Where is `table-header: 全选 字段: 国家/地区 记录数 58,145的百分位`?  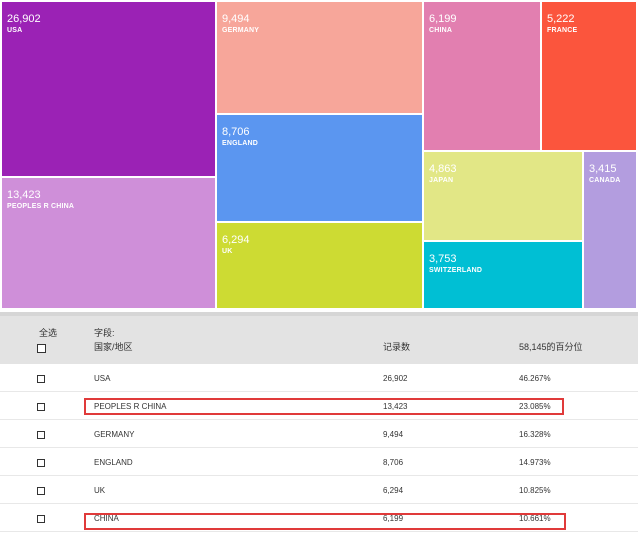
table-header: 全选 字段: 国家/地区 记录数 58,145的百分位 is located at coordinates (319, 340).